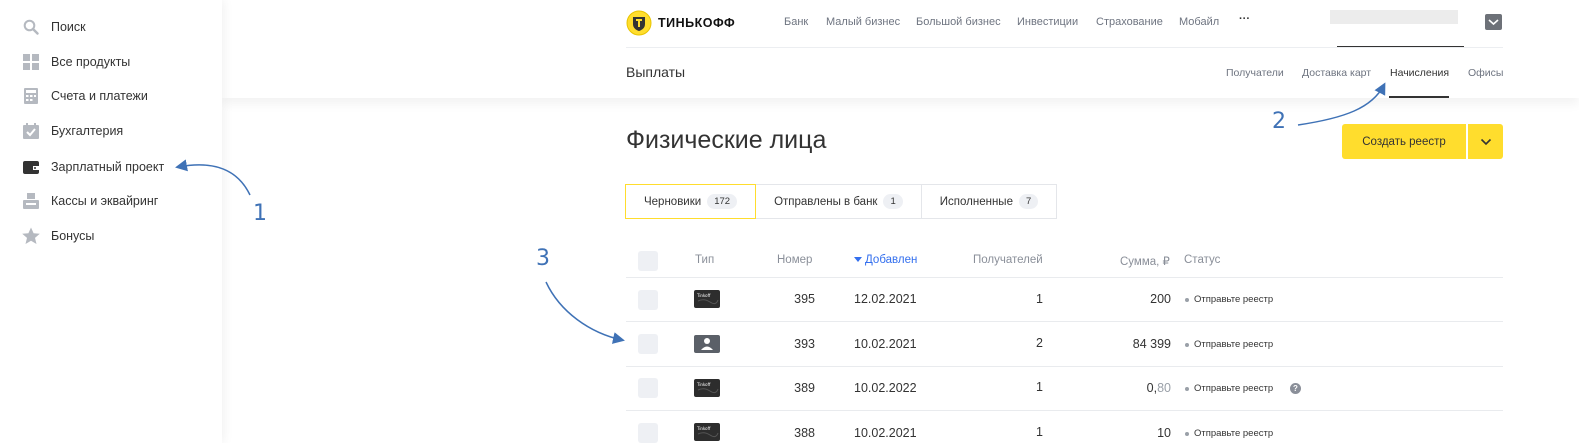 This screenshot has height=443, width=1579. What do you see at coordinates (1244, 19) in the screenshot?
I see `nav-more-button: ···` at bounding box center [1244, 19].